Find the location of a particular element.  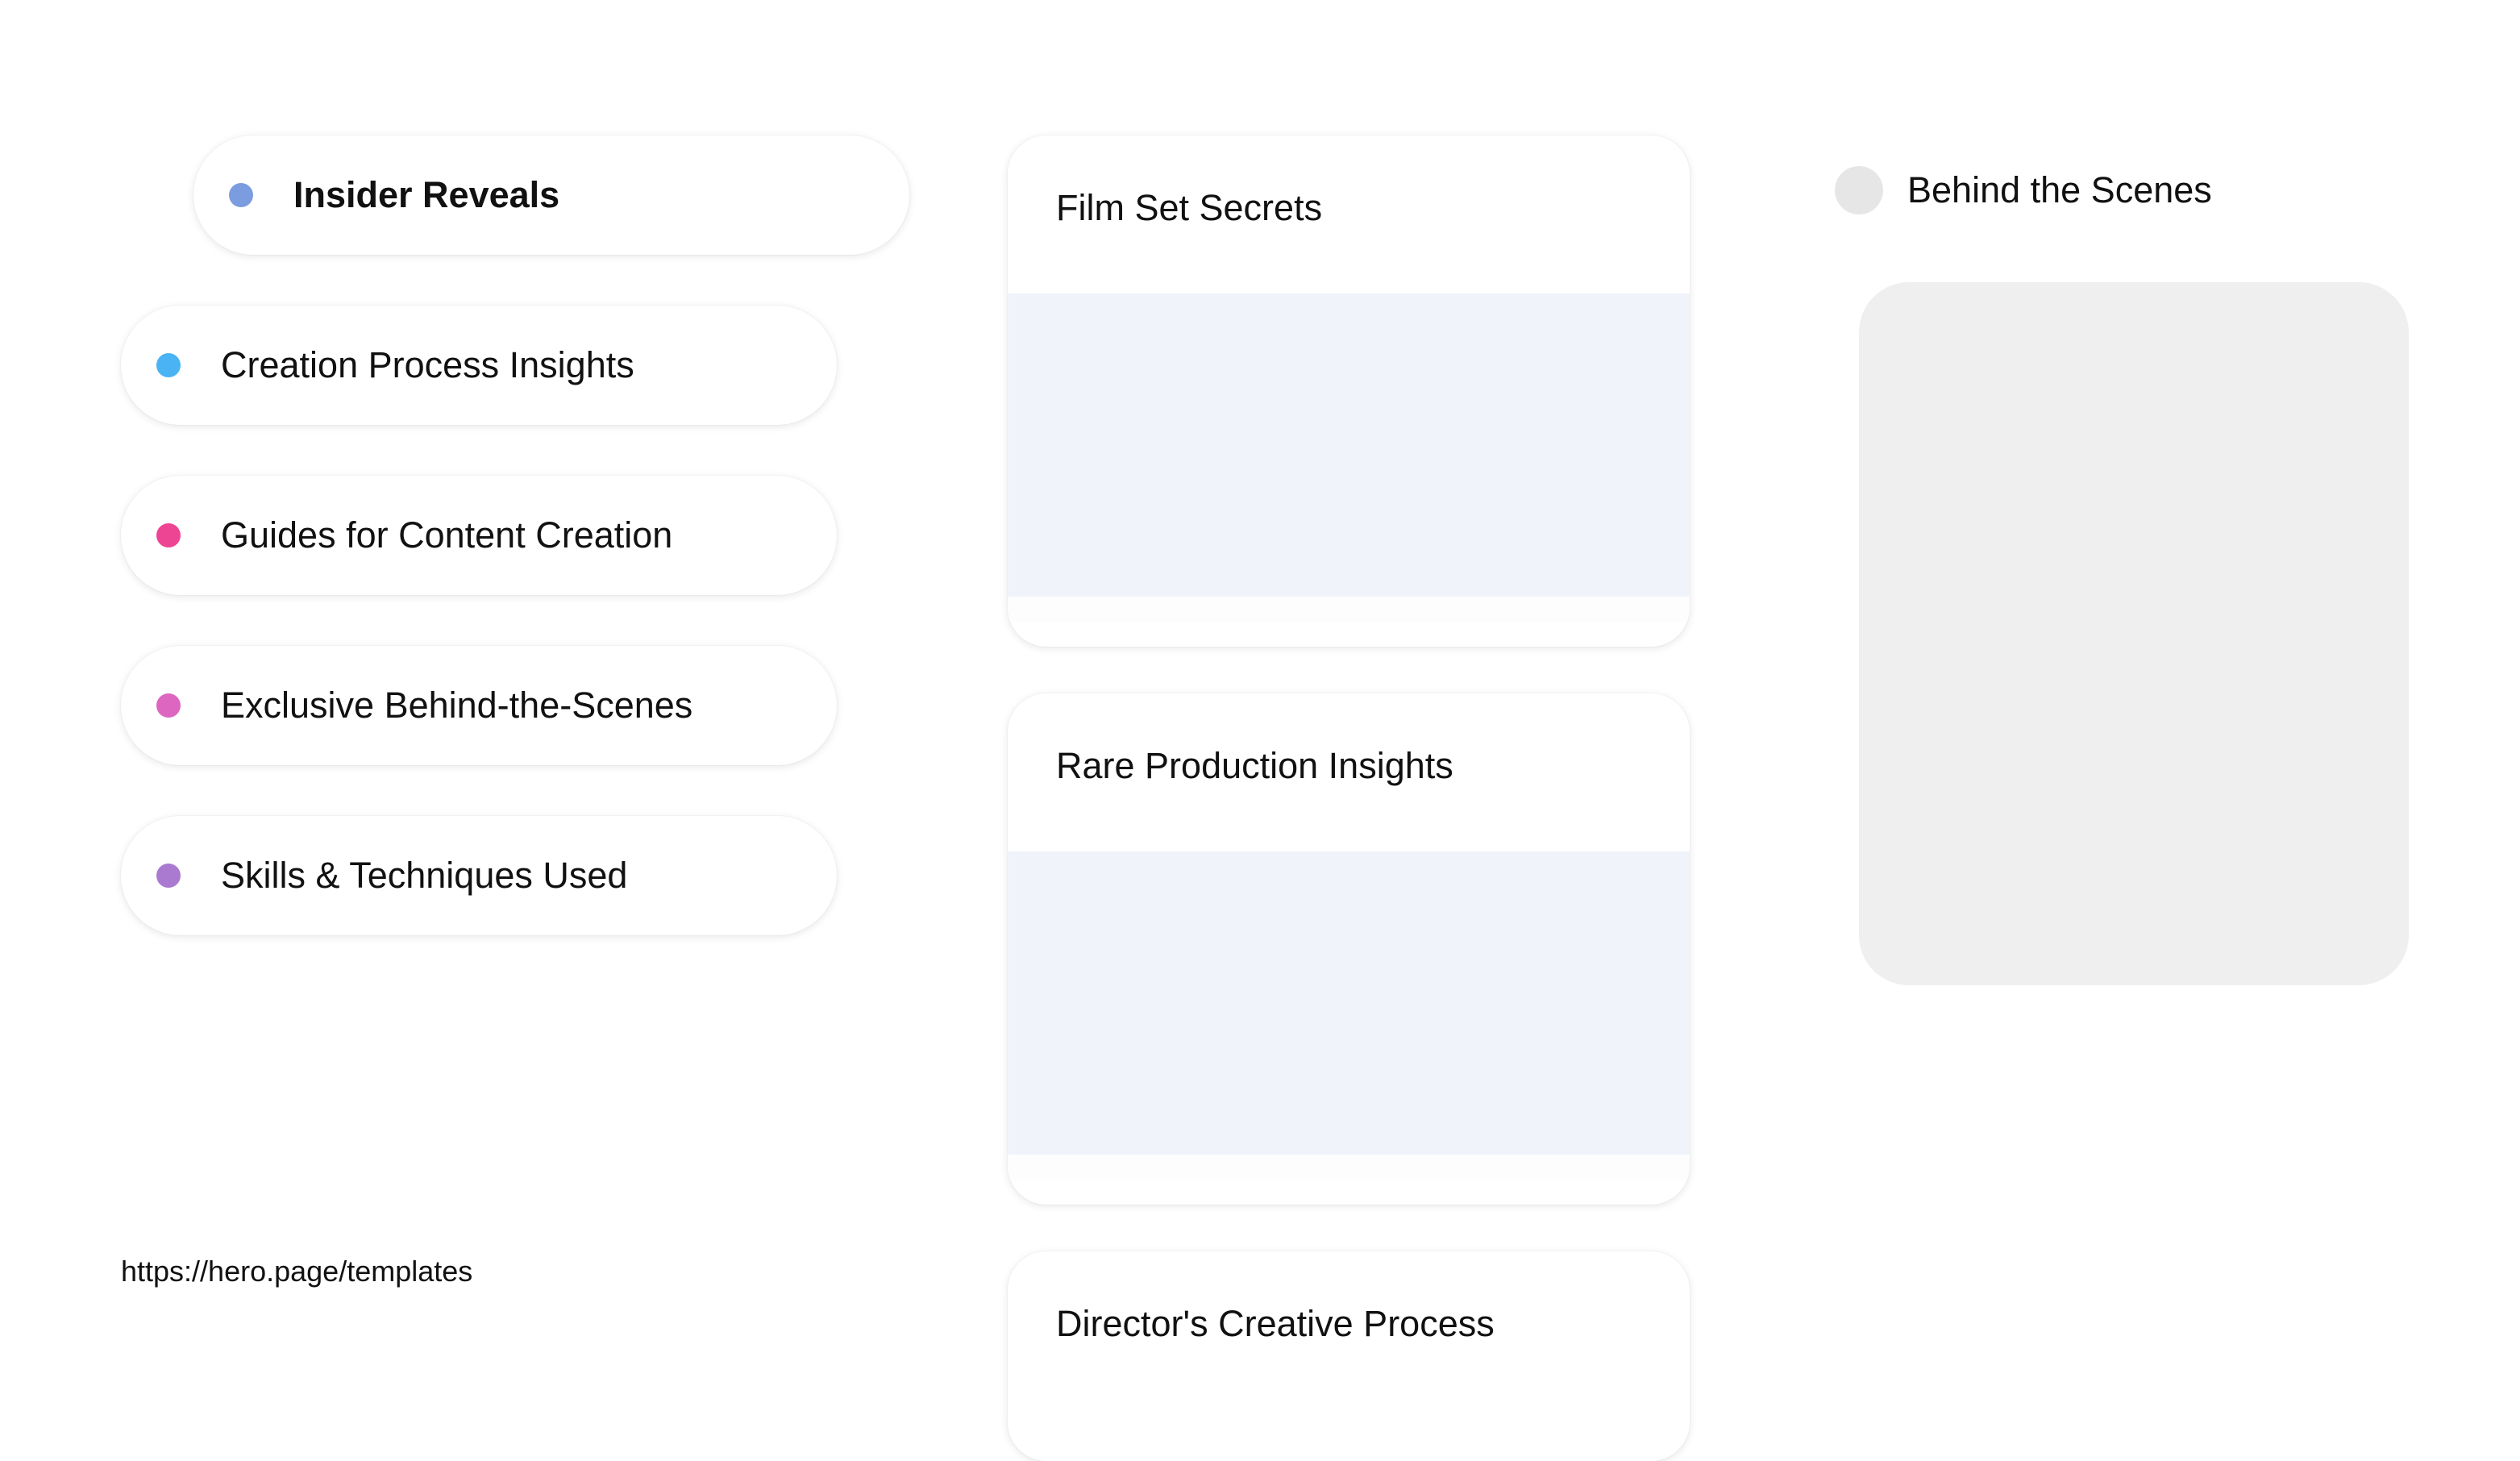

menu-item-skills-techniques-used: Skills & Techniques Used is located at coordinates (479, 875).